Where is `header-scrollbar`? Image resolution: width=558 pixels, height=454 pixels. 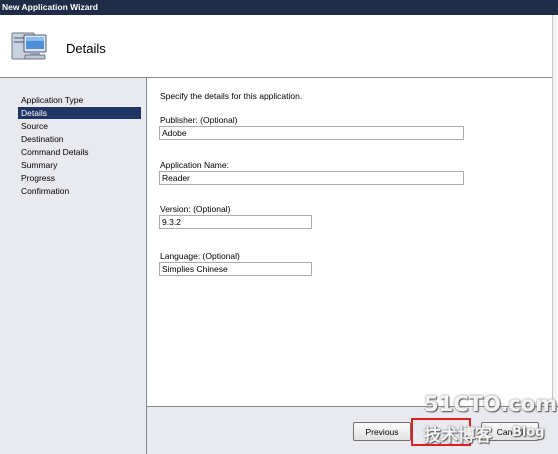
header-scrollbar is located at coordinates (555, 46).